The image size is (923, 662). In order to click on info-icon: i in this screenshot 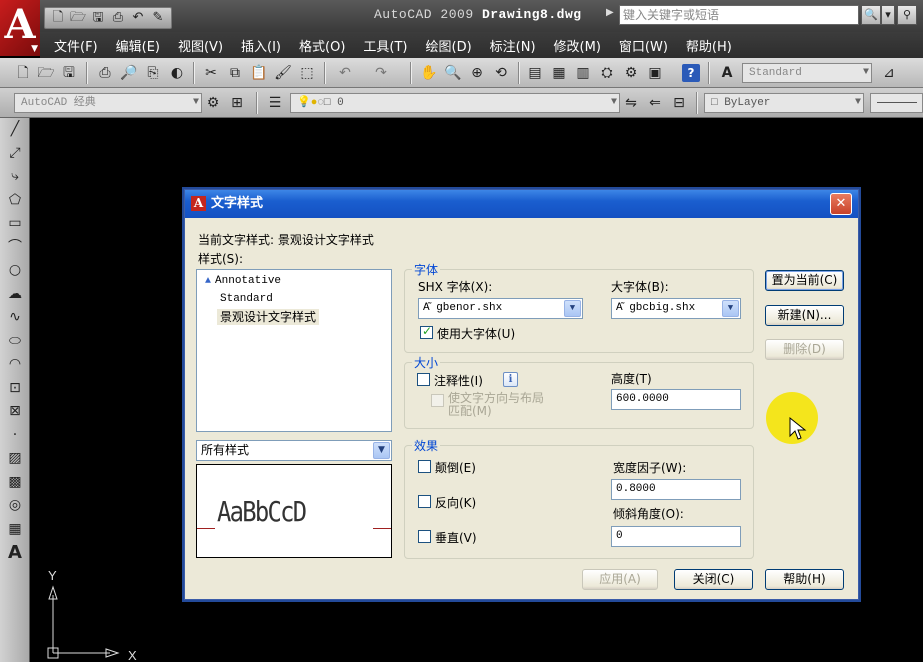, I will do `click(510, 379)`.